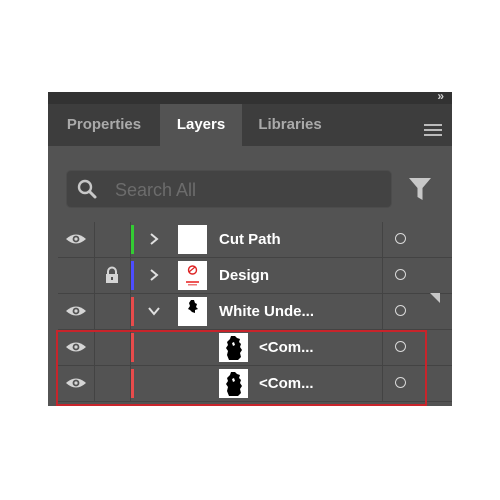 This screenshot has height=500, width=500. I want to click on design-thumbnail-art, so click(192, 275).